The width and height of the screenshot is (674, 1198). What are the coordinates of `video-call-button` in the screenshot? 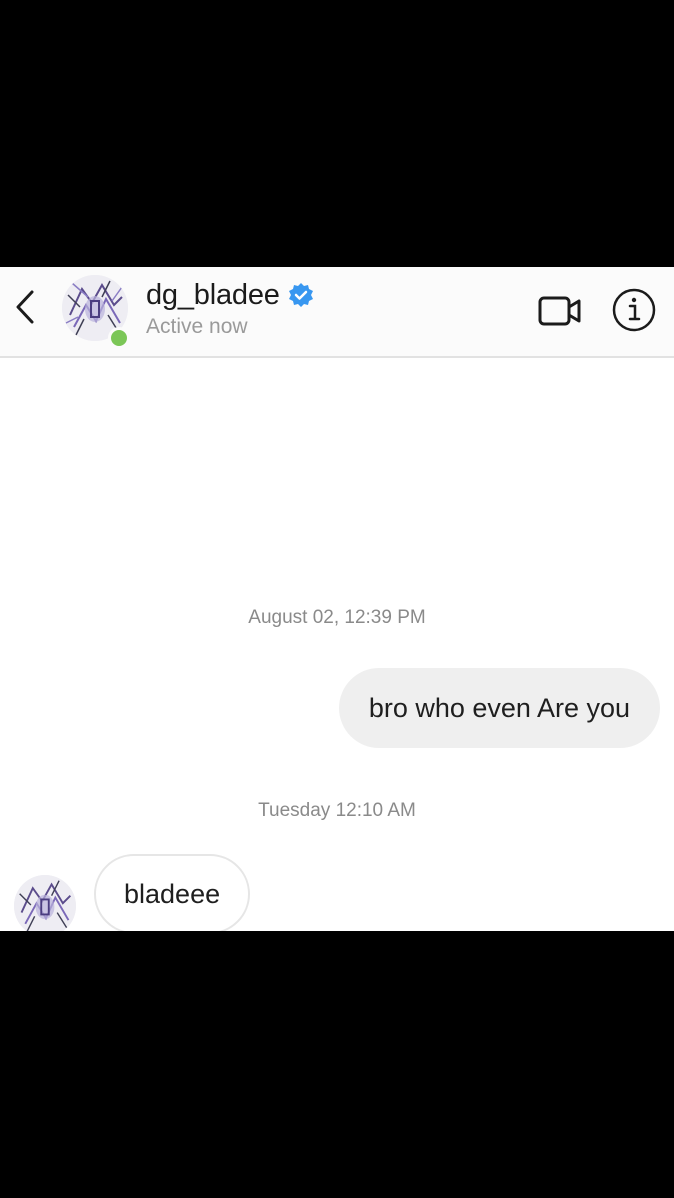 It's located at (560, 311).